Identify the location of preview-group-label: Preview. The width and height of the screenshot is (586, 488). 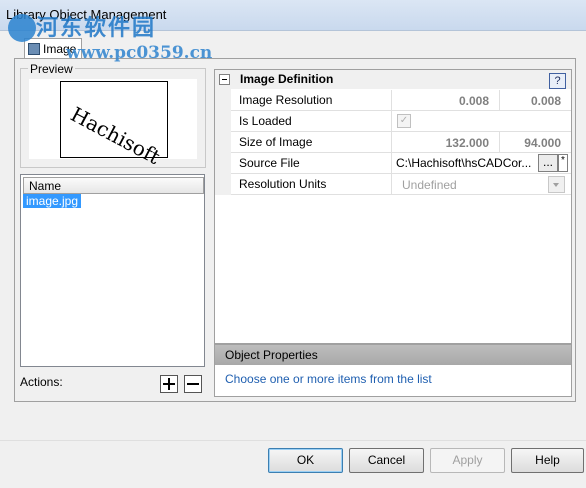
(51, 69).